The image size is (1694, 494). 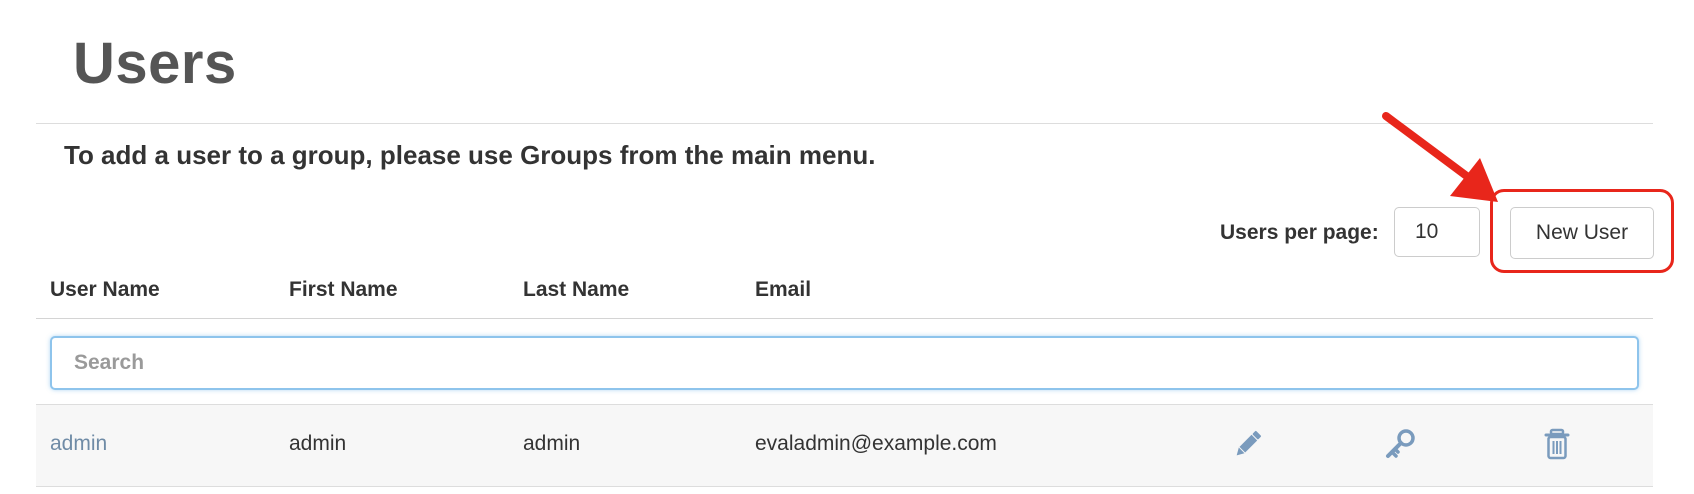 What do you see at coordinates (844, 486) in the screenshot?
I see `table-bottom-divider` at bounding box center [844, 486].